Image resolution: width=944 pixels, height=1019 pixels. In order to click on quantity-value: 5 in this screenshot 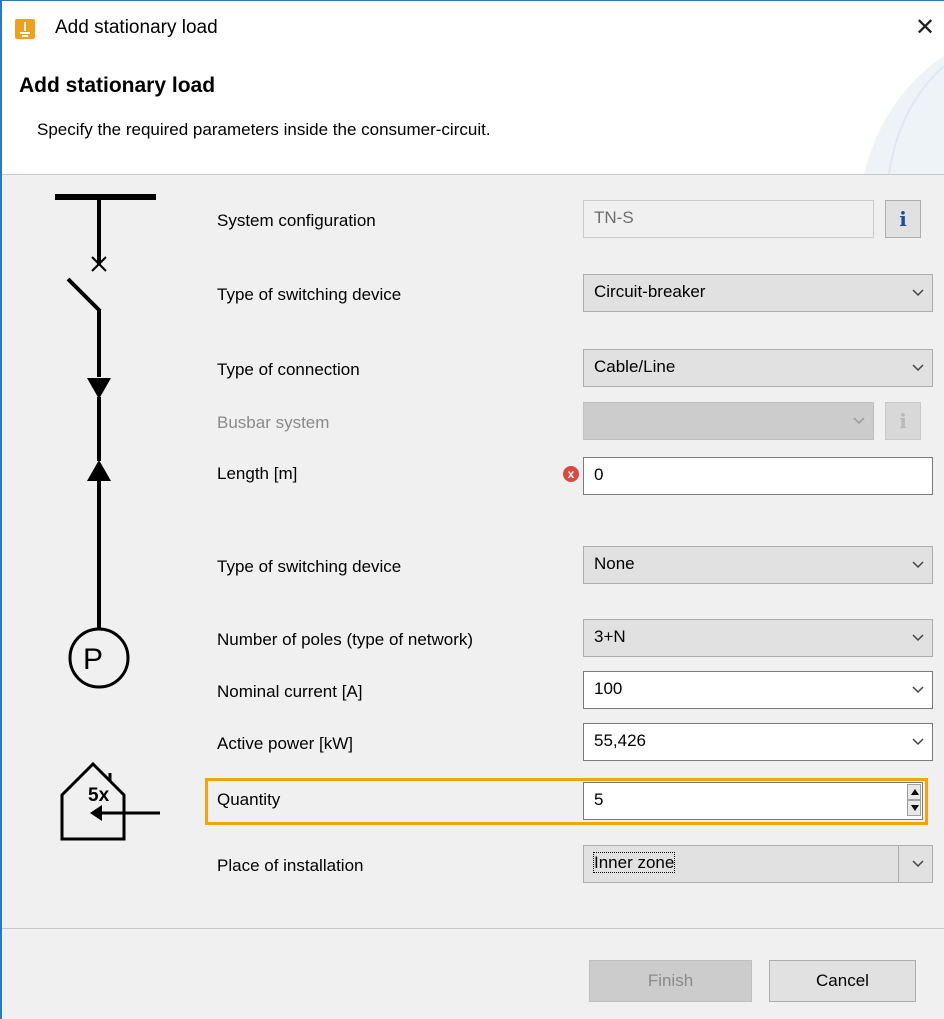, I will do `click(599, 799)`.